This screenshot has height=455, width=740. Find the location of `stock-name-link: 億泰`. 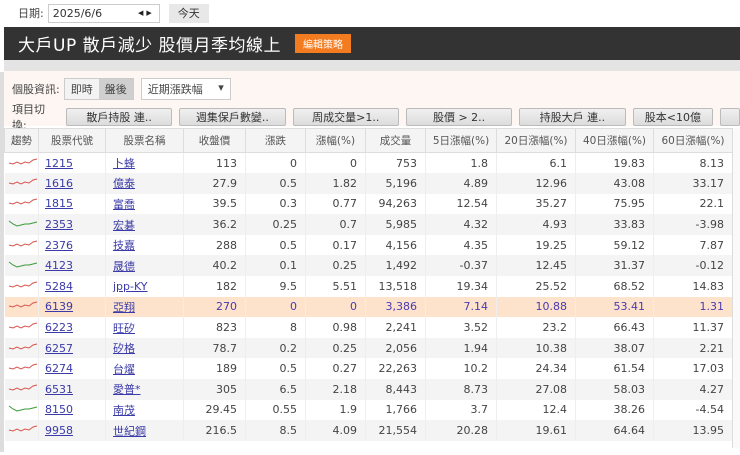

stock-name-link: 億泰 is located at coordinates (124, 183).